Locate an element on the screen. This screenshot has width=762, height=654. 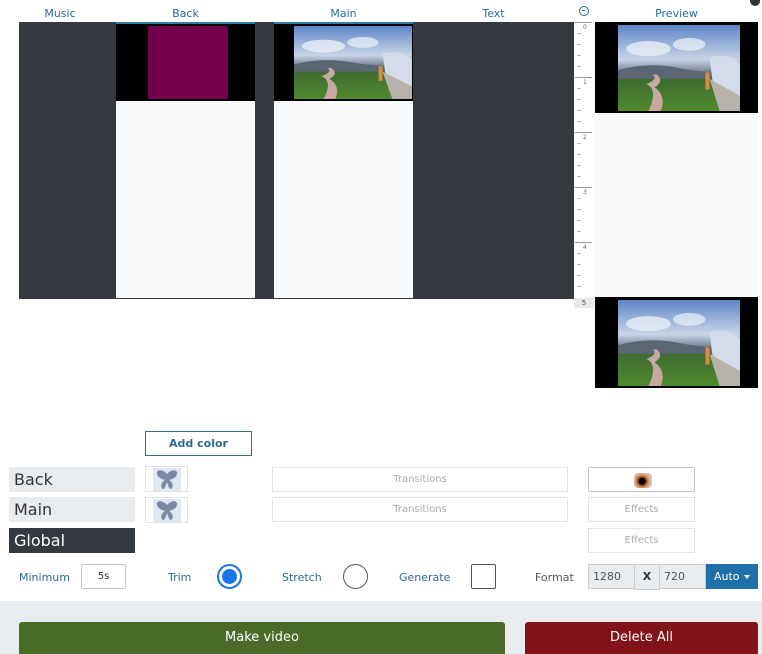
preview-end-frame is located at coordinates (676, 342).